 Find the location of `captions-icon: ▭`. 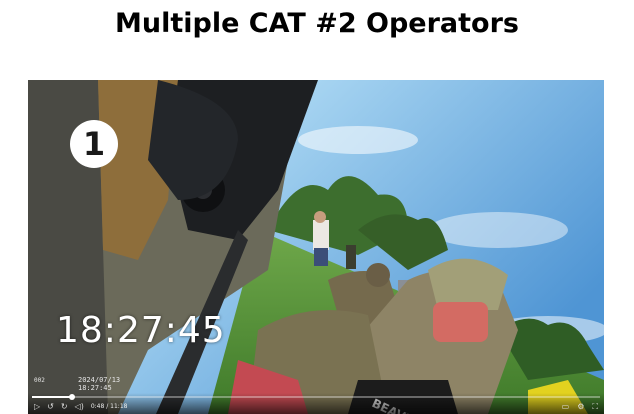

captions-icon: ▭ is located at coordinates (566, 406).